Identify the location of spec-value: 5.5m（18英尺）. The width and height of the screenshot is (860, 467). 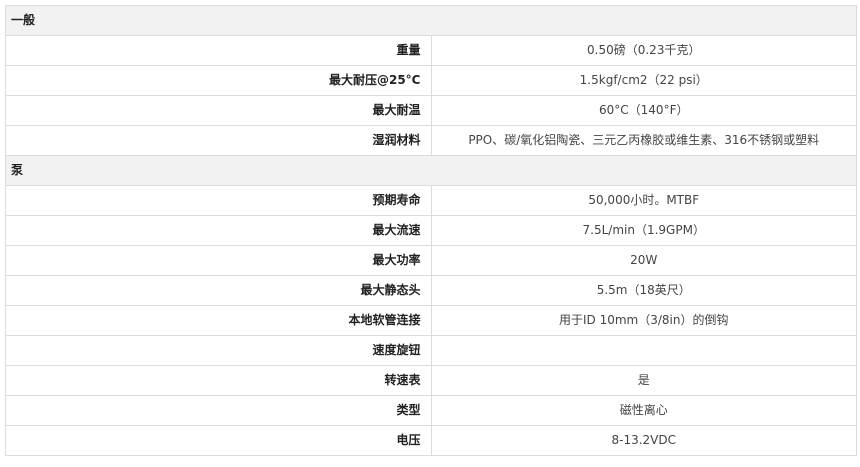
(643, 290).